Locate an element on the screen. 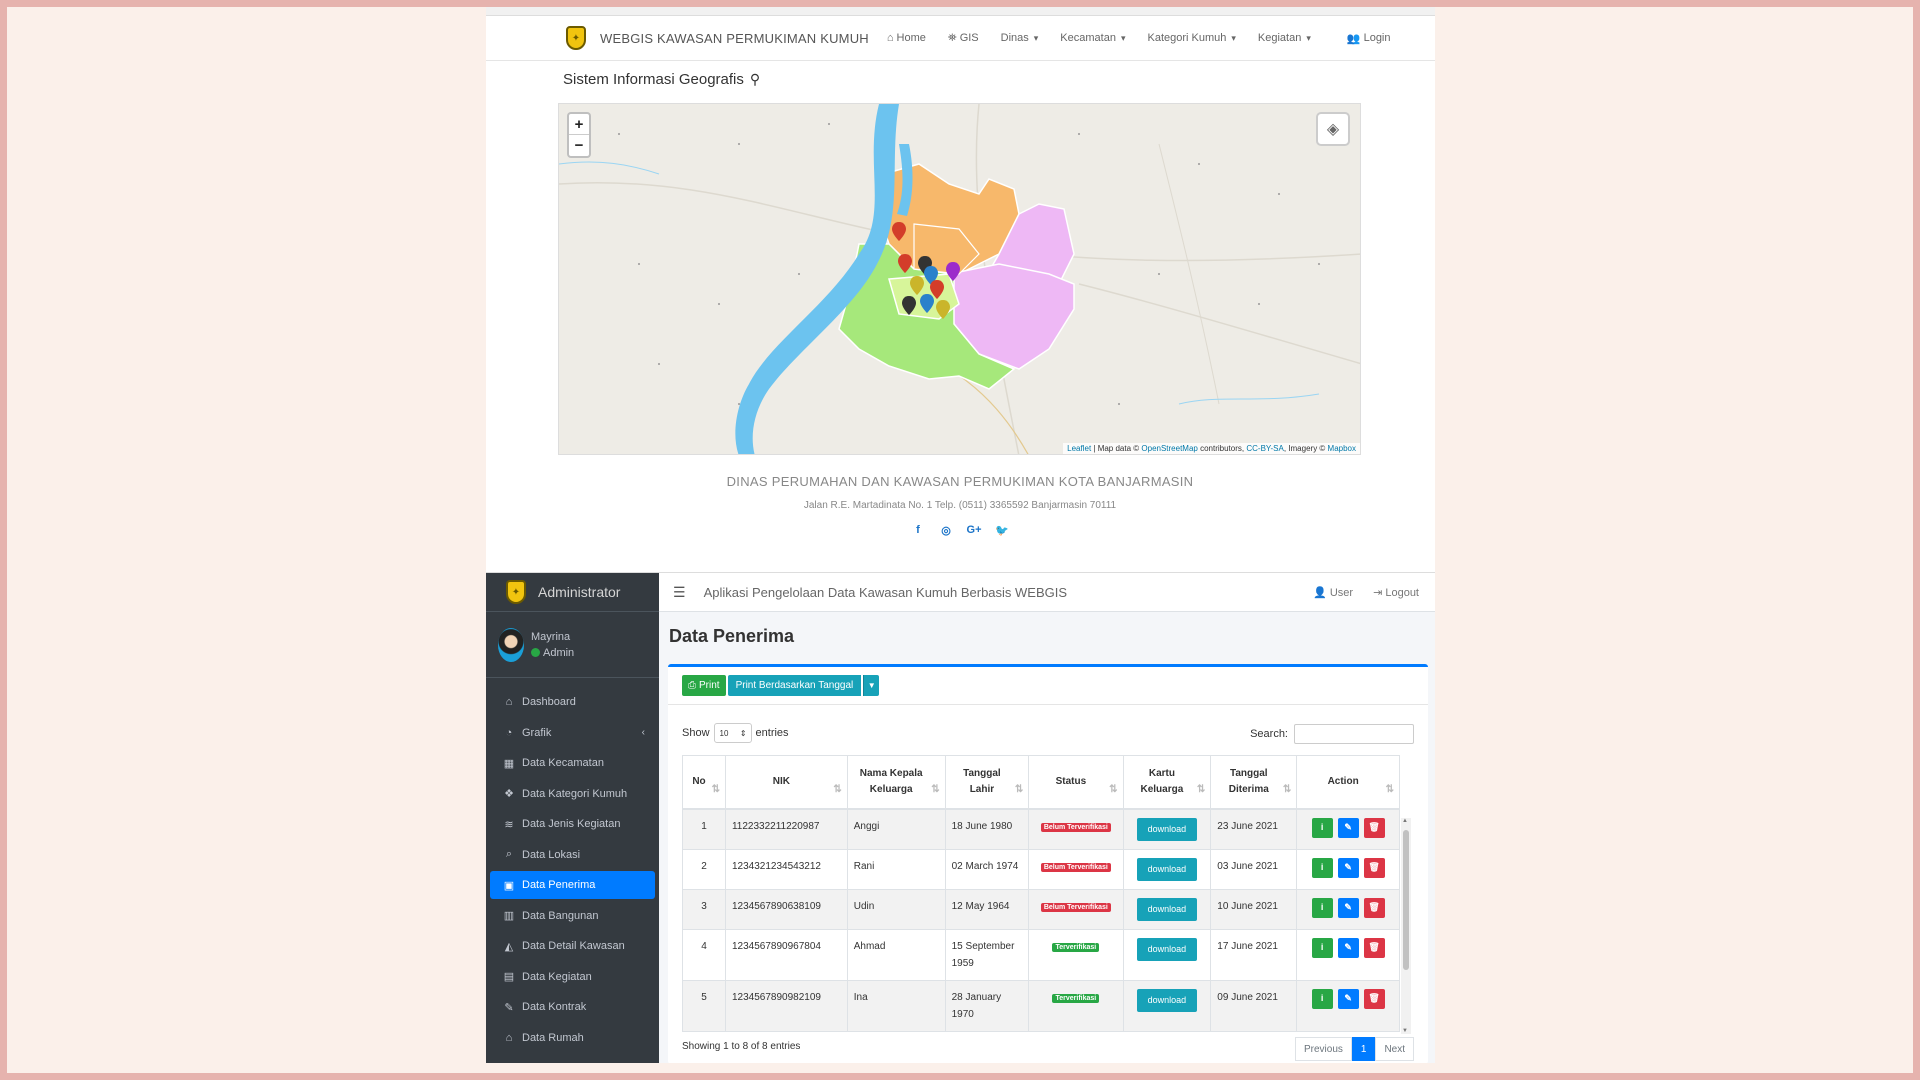 This screenshot has width=1920, height=1080. map-marker-icon: ⚲ is located at coordinates (755, 79).